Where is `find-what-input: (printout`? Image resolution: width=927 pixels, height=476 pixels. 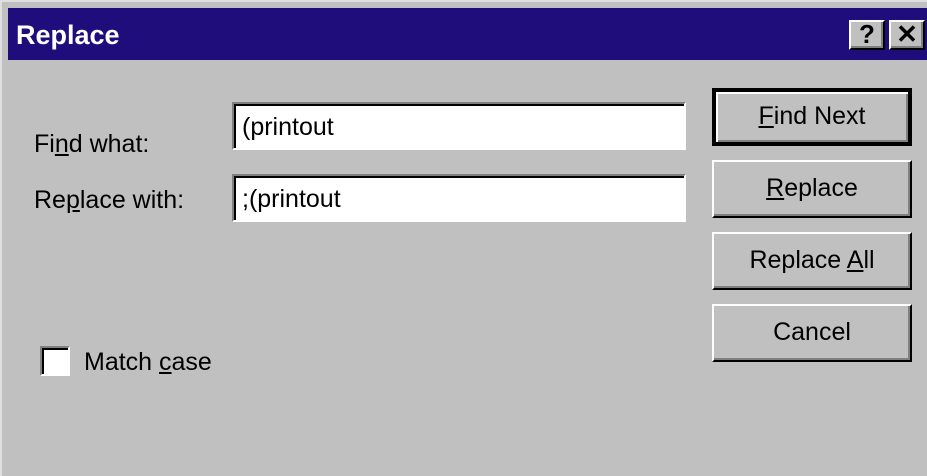 find-what-input: (printout is located at coordinates (459, 126).